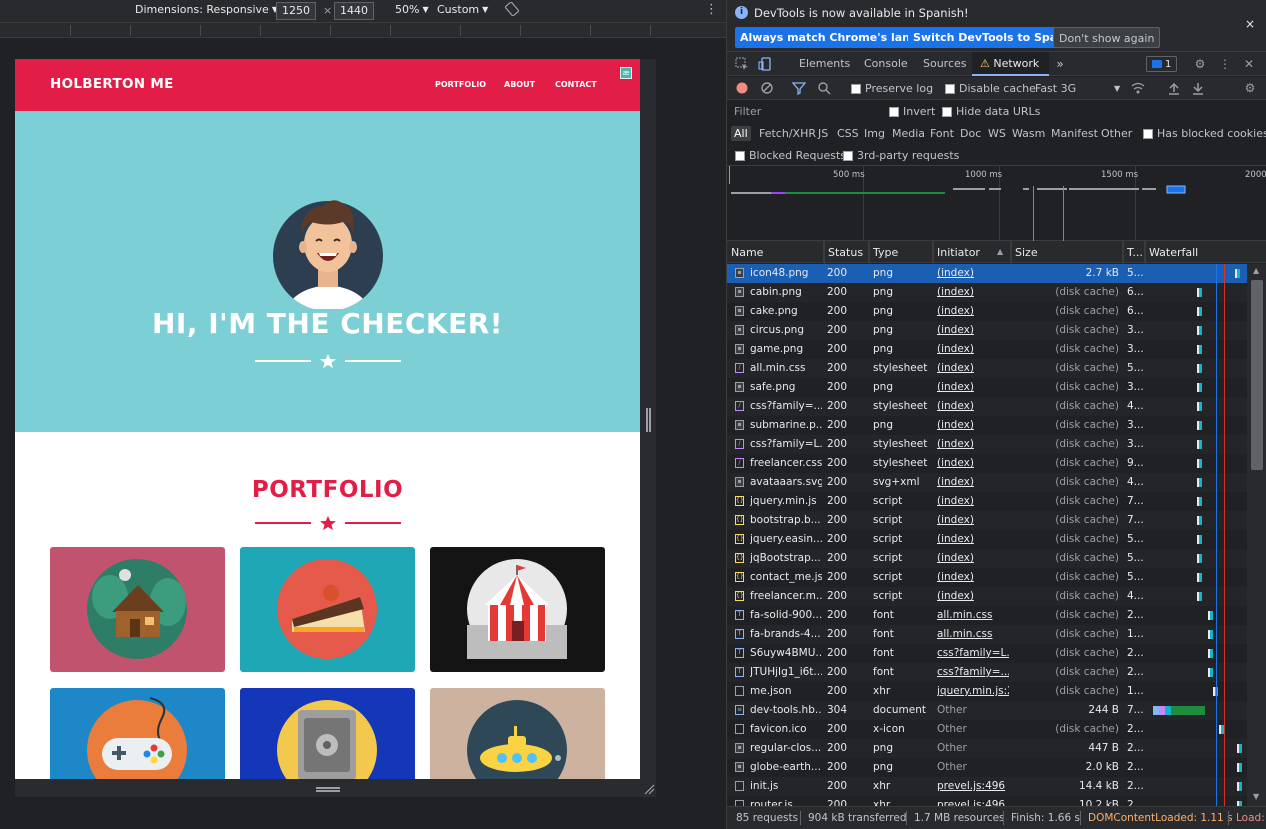  I want to click on throttle-dropdown: Custom ▼, so click(462, 9).